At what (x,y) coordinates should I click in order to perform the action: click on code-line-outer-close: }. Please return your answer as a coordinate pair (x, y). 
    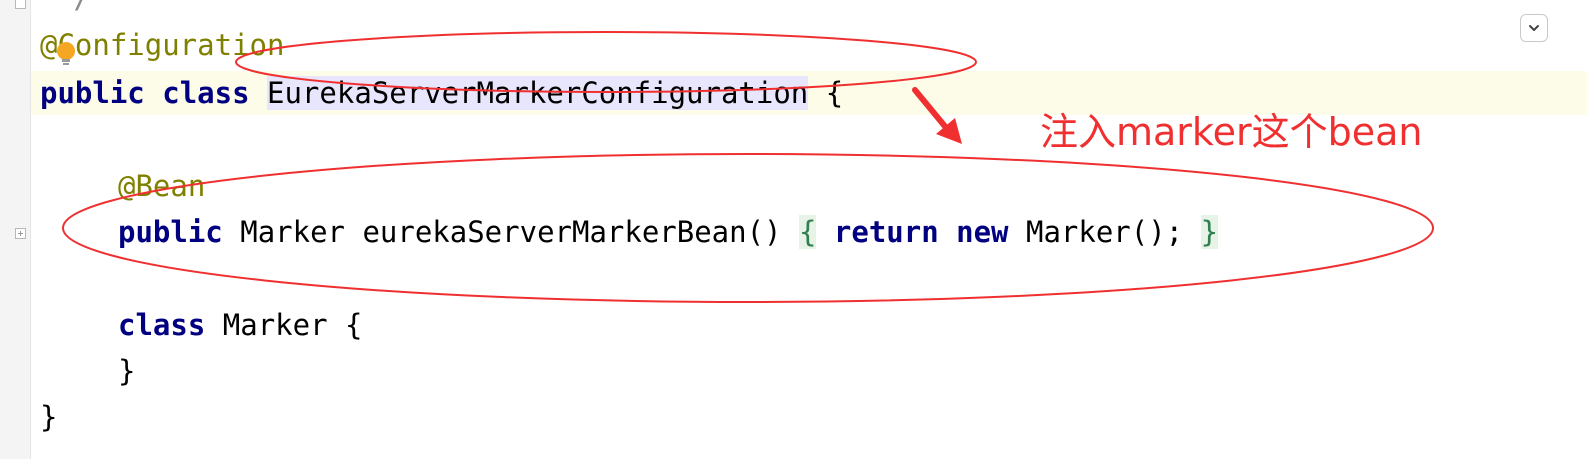
    Looking at the image, I should click on (48, 417).